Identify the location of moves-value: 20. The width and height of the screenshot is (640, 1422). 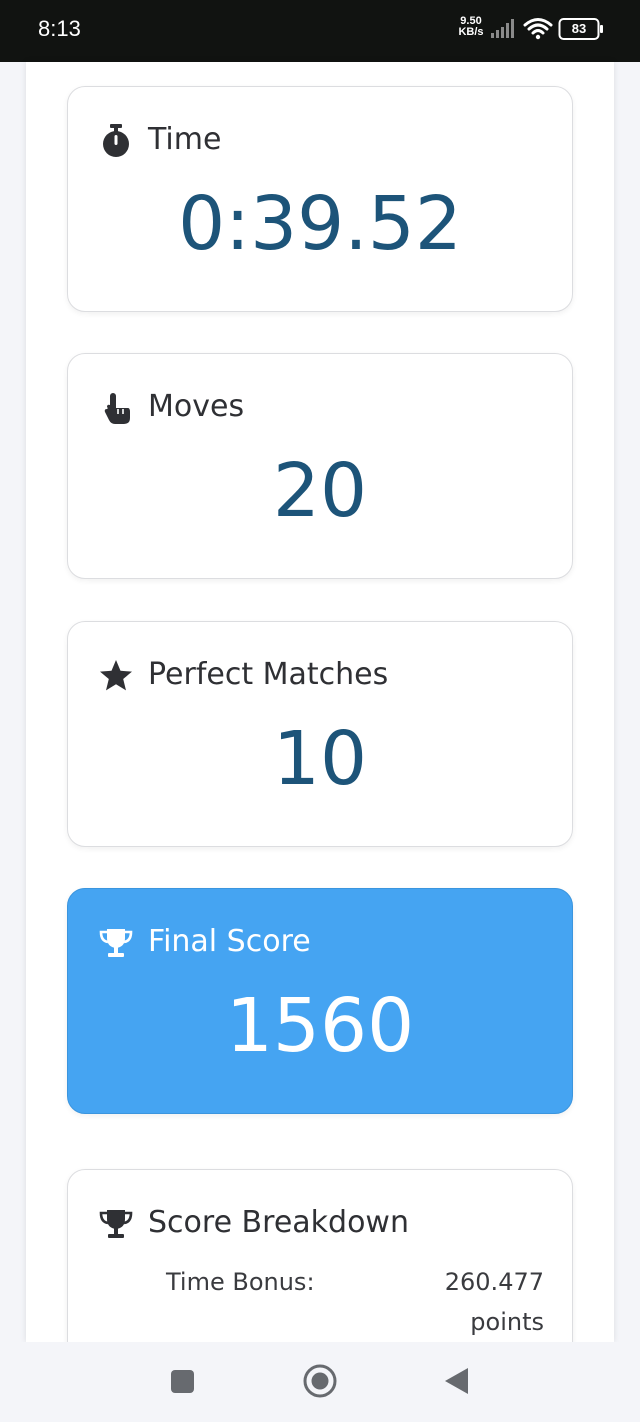
(320, 491).